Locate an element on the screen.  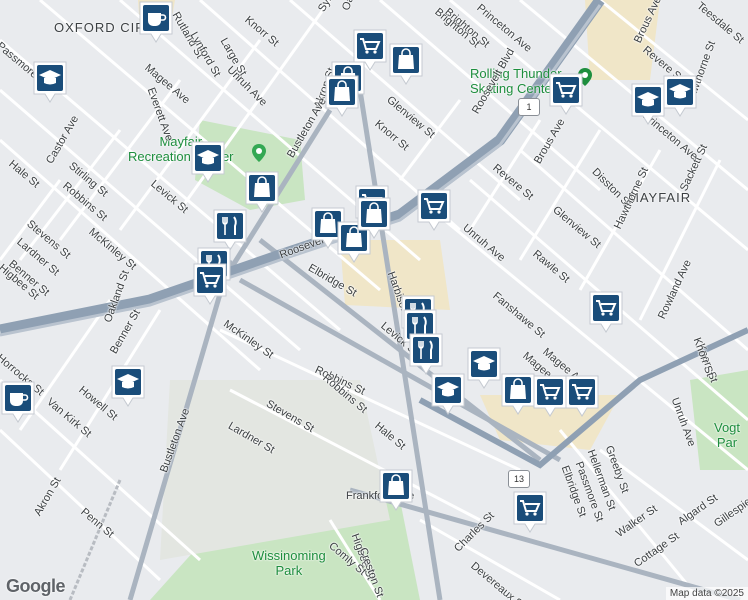
restaurant-icon is located at coordinates (426, 354).